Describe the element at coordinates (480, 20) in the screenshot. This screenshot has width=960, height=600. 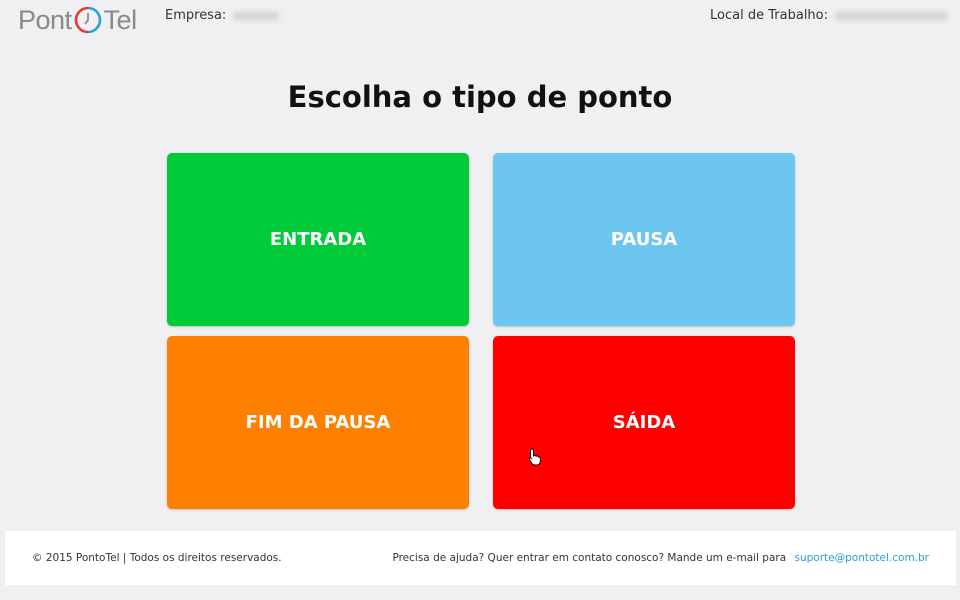
I see `header: Pont Tel Empresa: Local de Trabalho:` at that location.